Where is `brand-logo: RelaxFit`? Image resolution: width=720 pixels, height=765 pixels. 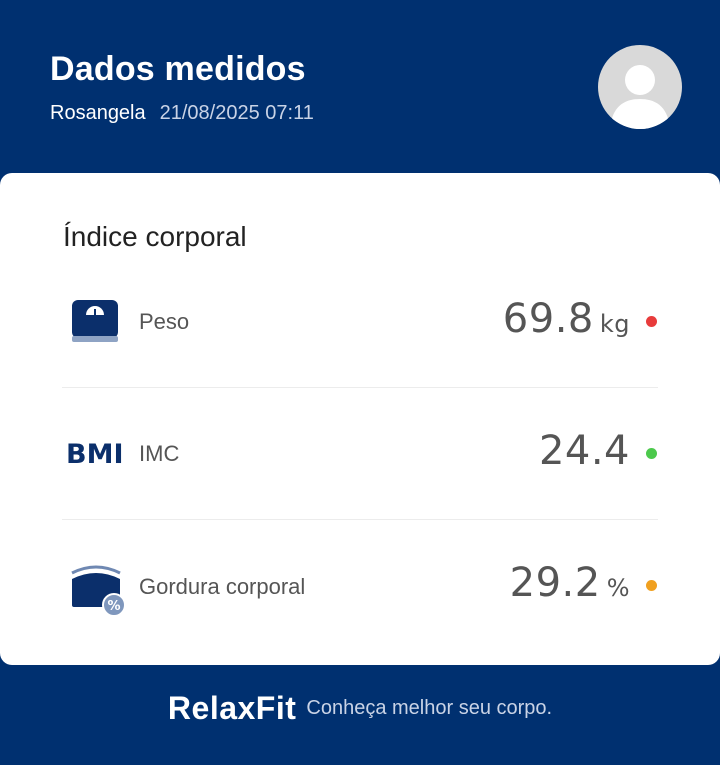 brand-logo: RelaxFit is located at coordinates (232, 708).